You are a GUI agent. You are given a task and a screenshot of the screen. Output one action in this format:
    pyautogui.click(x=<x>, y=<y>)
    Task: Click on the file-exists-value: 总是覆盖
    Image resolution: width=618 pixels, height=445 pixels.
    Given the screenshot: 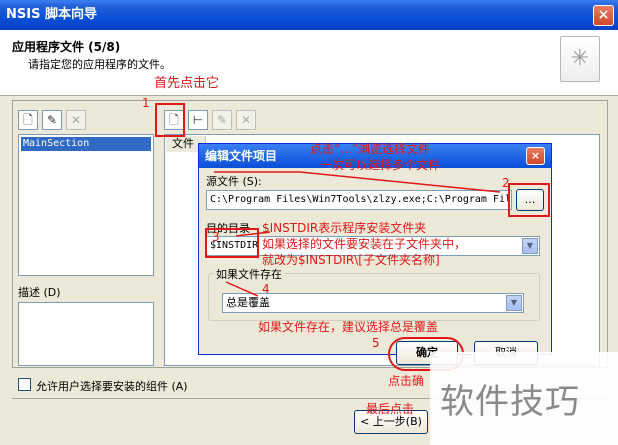 What is the action you would take?
    pyautogui.click(x=248, y=302)
    